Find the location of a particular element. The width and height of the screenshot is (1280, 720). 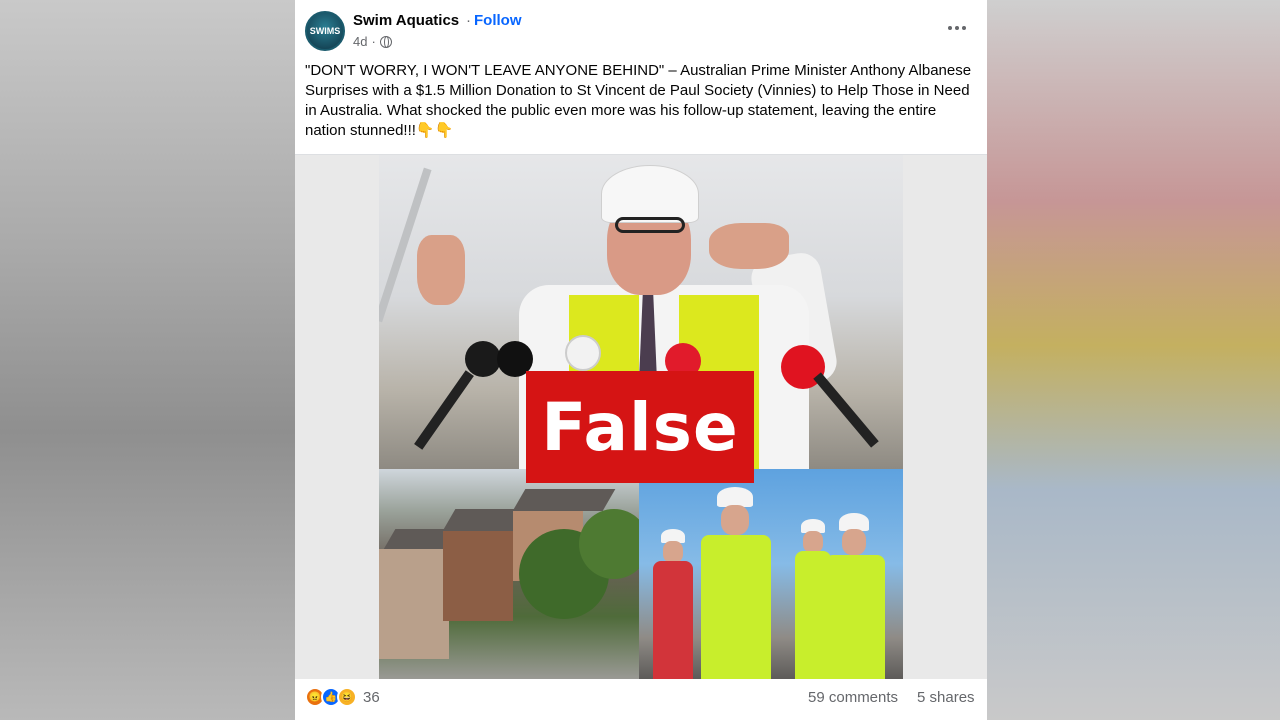

page-avatar: SWIMS is located at coordinates (325, 31).